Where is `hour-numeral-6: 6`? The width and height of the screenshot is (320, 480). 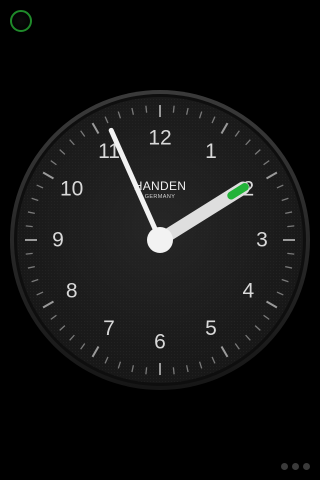 hour-numeral-6: 6 is located at coordinates (160, 342).